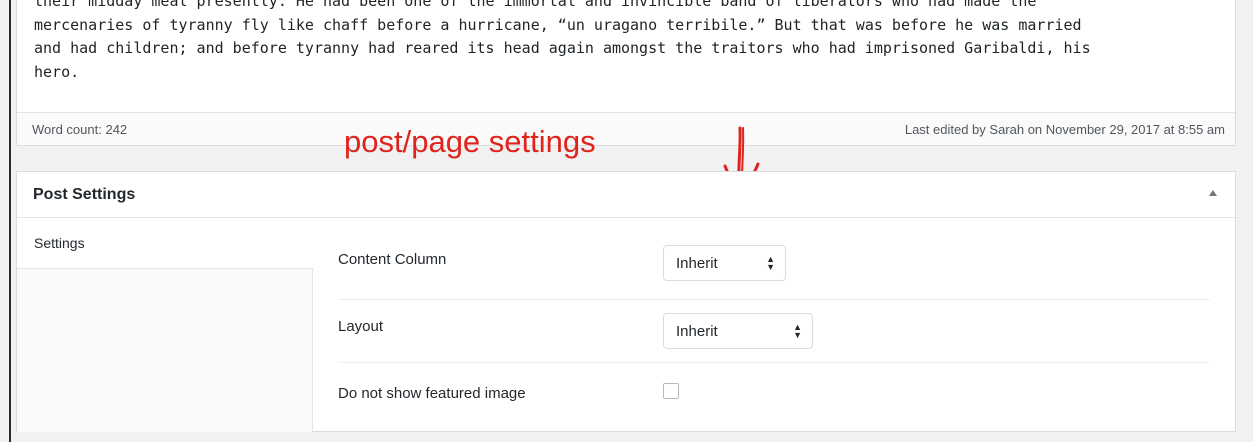 This screenshot has width=1253, height=442. Describe the element at coordinates (697, 331) in the screenshot. I see `layout-value: Inherit` at that location.